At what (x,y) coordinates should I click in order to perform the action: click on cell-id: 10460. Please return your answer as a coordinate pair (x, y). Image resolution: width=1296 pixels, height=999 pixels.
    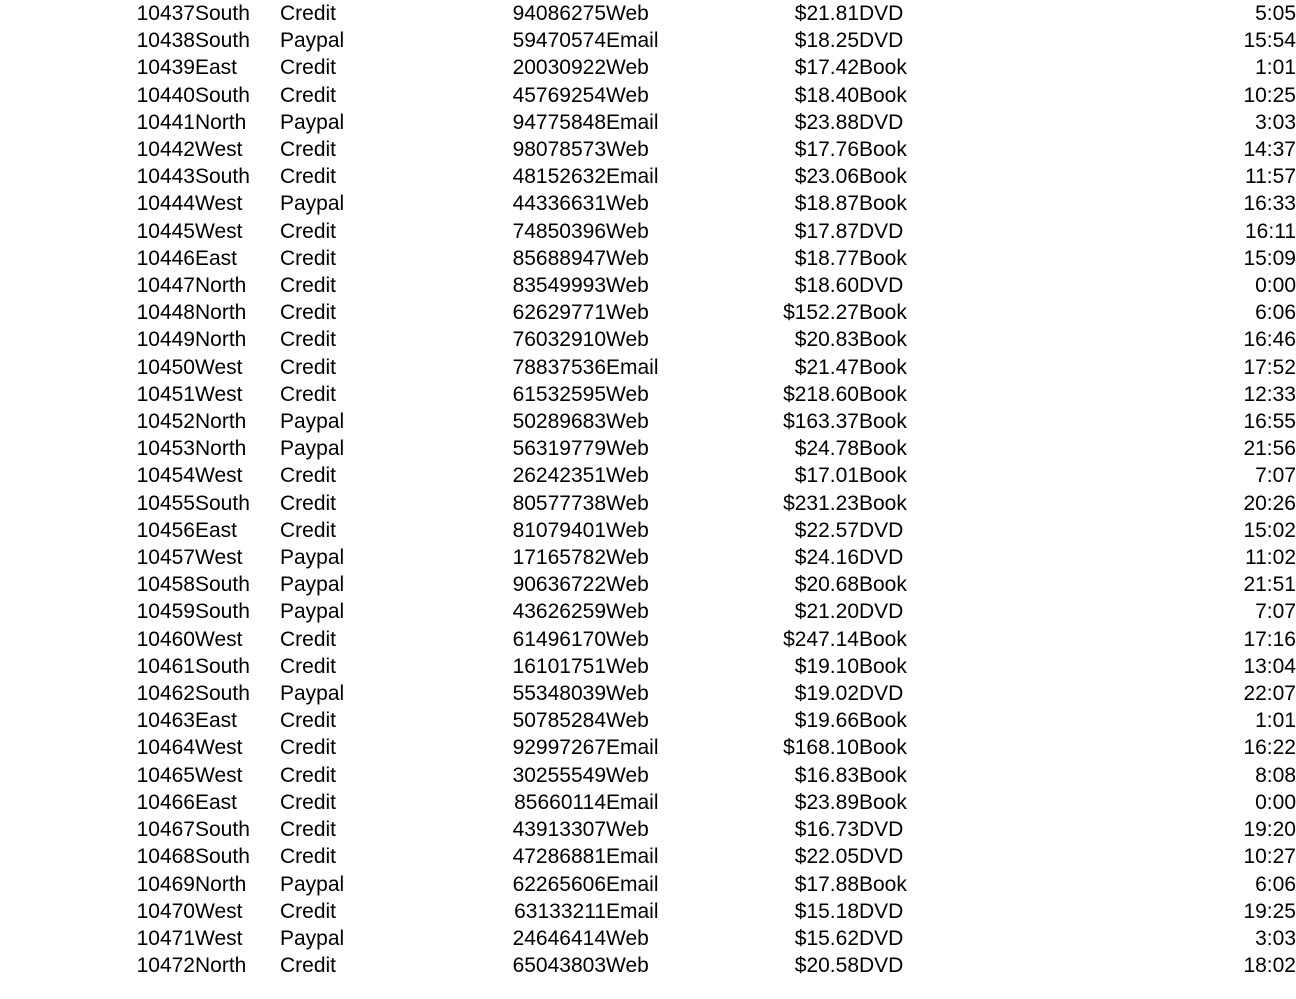
    Looking at the image, I should click on (165, 639).